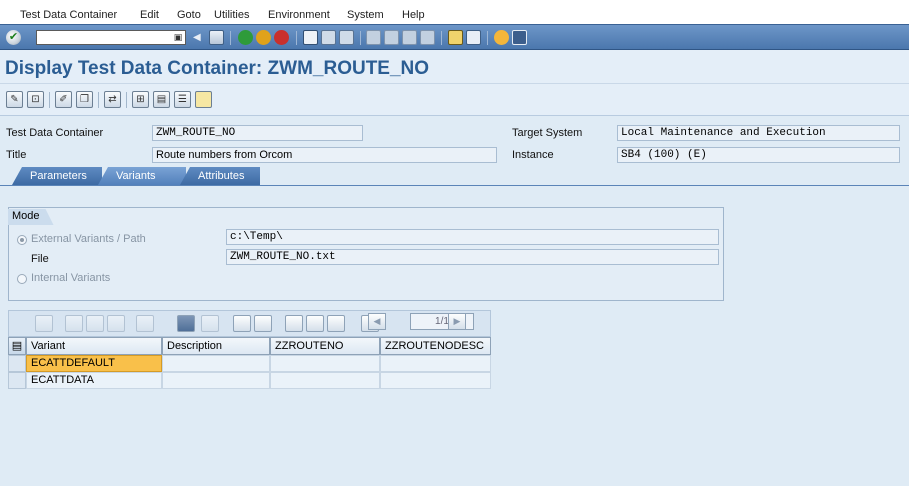  I want to click on last-page-icon, so click(427, 37).